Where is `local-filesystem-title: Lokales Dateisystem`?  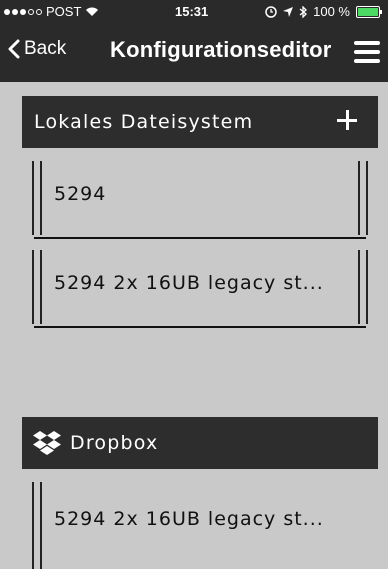 local-filesystem-title: Lokales Dateisystem is located at coordinates (144, 122).